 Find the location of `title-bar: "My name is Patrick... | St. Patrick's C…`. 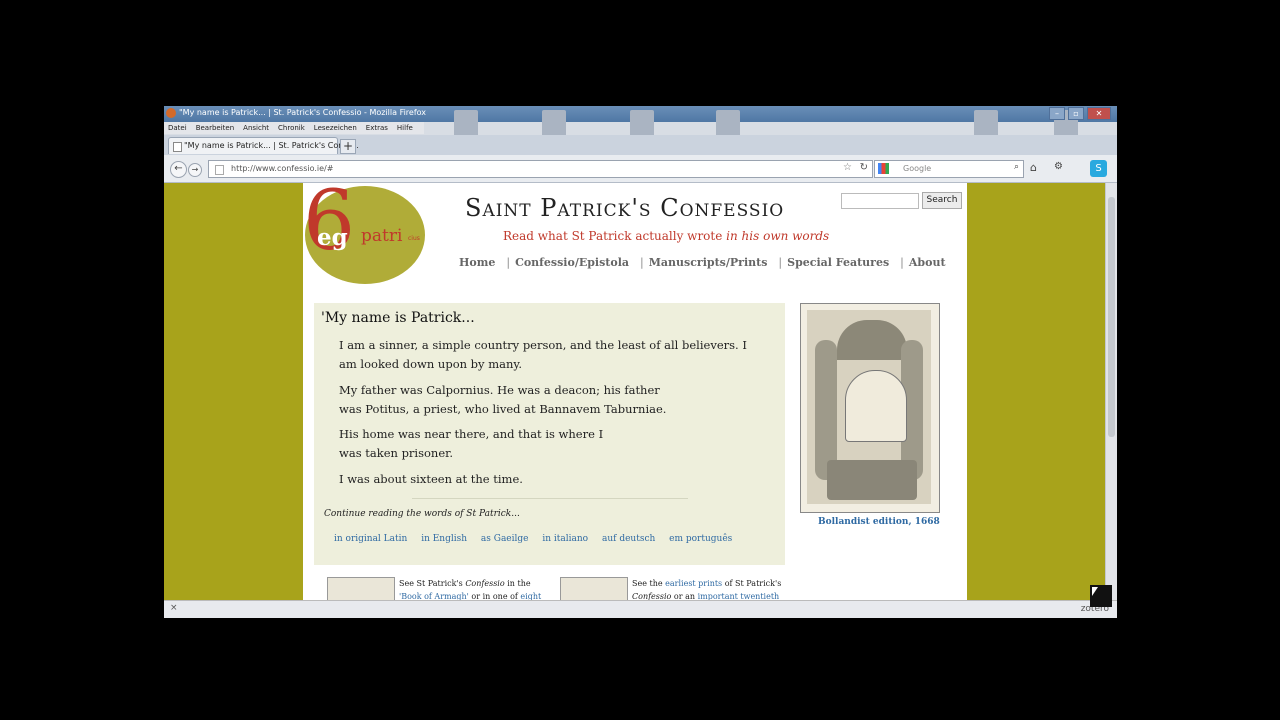

title-bar: "My name is Patrick... | St. Patrick's C… is located at coordinates (640, 124).